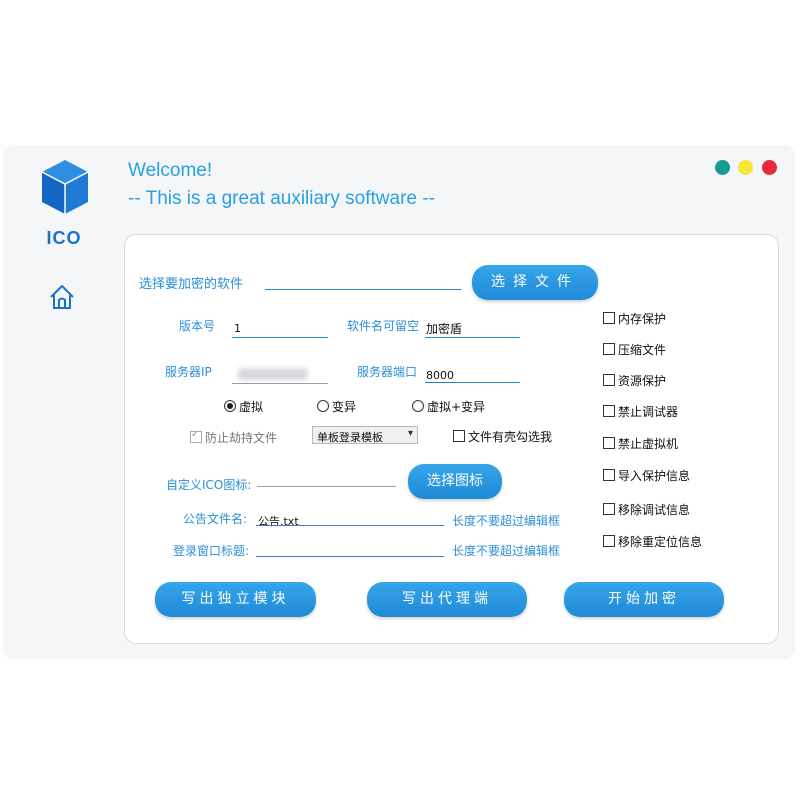 This screenshot has width=800, height=800. I want to click on radio-mutate-circle, so click(323, 406).